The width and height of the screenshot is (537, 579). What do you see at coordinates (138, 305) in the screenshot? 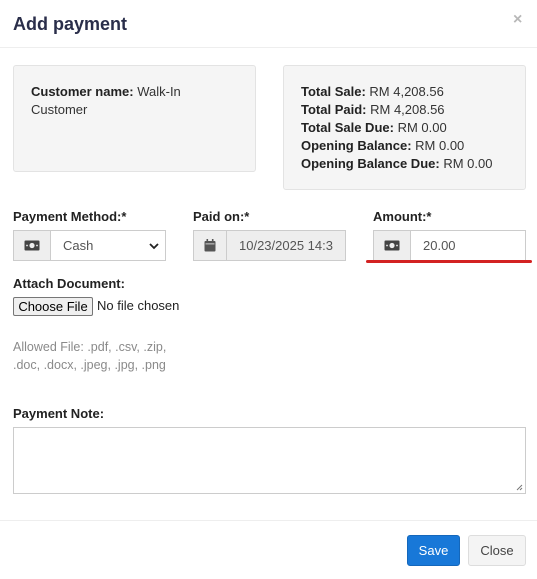
I see `file-status-text: No file chosen` at bounding box center [138, 305].